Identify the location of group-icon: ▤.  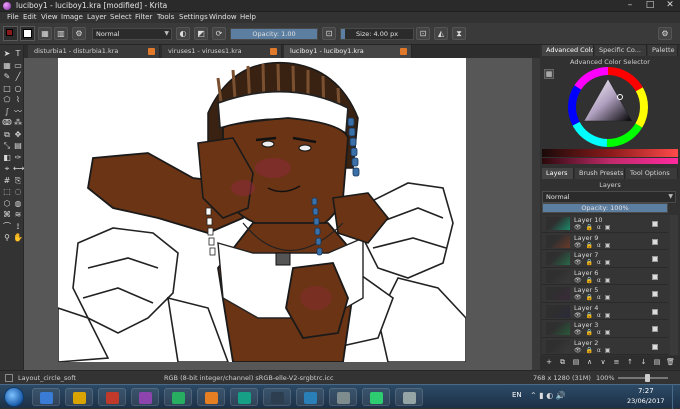
(657, 362).